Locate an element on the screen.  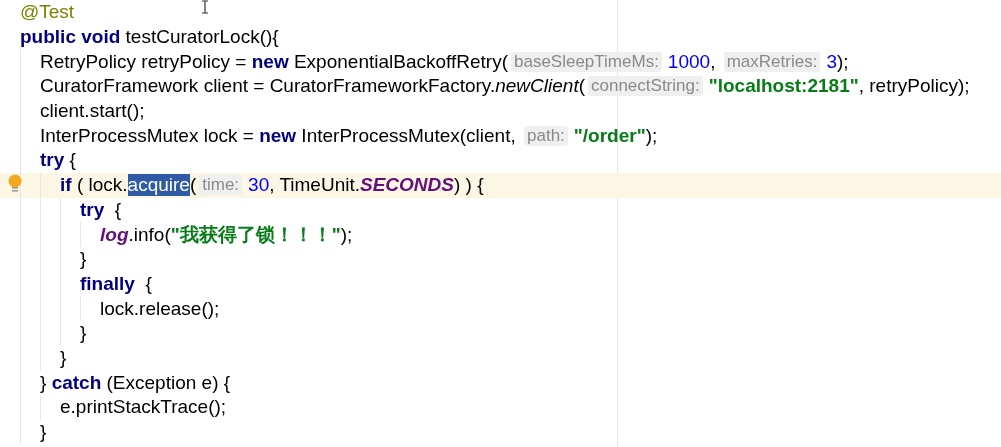
code-text: e.printStackTrace(); is located at coordinates (143, 407).